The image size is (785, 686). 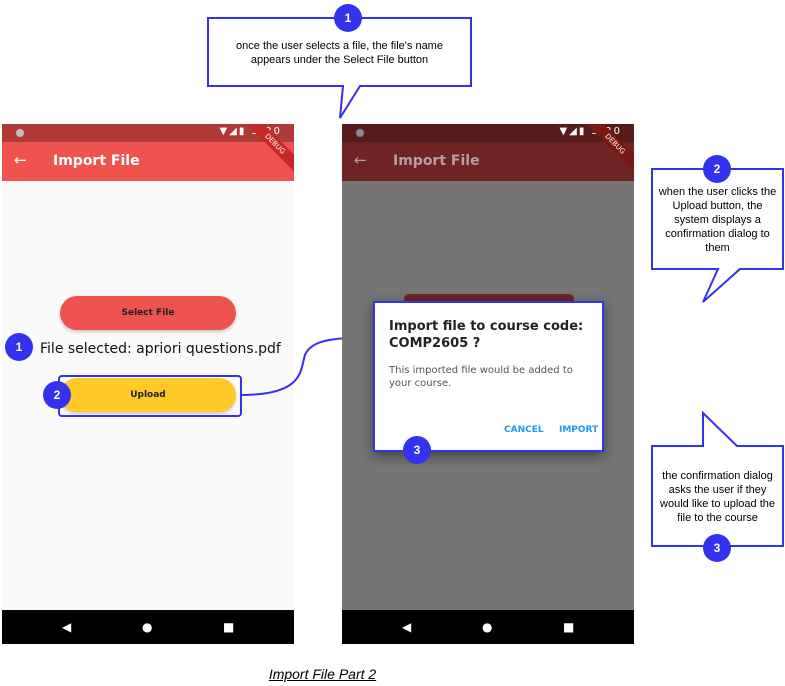 What do you see at coordinates (436, 161) in the screenshot?
I see `page-title-dim: Import File` at bounding box center [436, 161].